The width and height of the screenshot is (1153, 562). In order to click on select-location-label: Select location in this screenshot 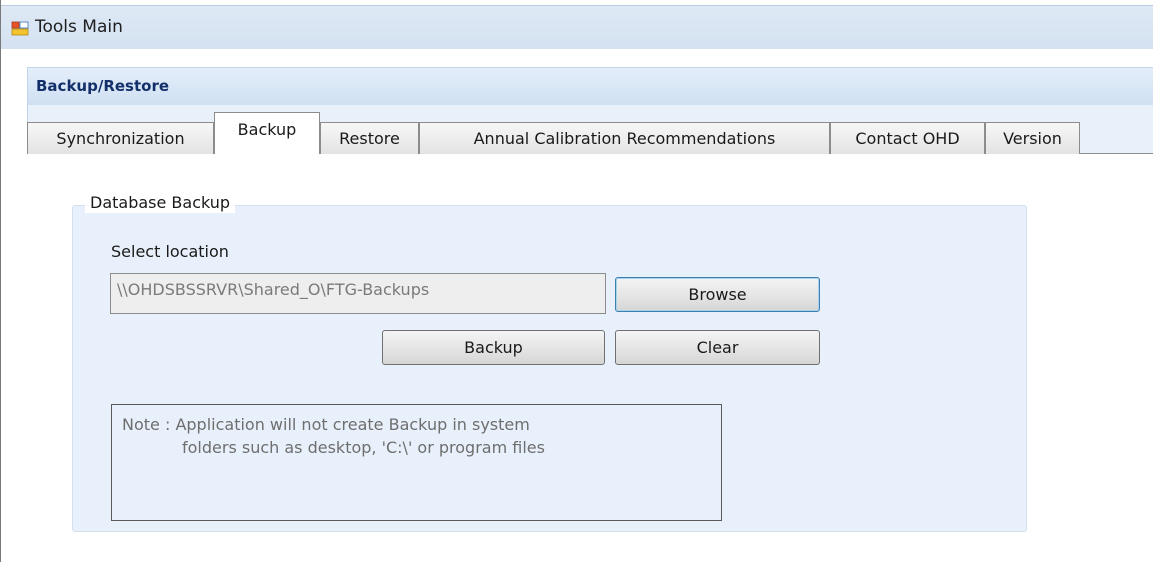, I will do `click(170, 251)`.